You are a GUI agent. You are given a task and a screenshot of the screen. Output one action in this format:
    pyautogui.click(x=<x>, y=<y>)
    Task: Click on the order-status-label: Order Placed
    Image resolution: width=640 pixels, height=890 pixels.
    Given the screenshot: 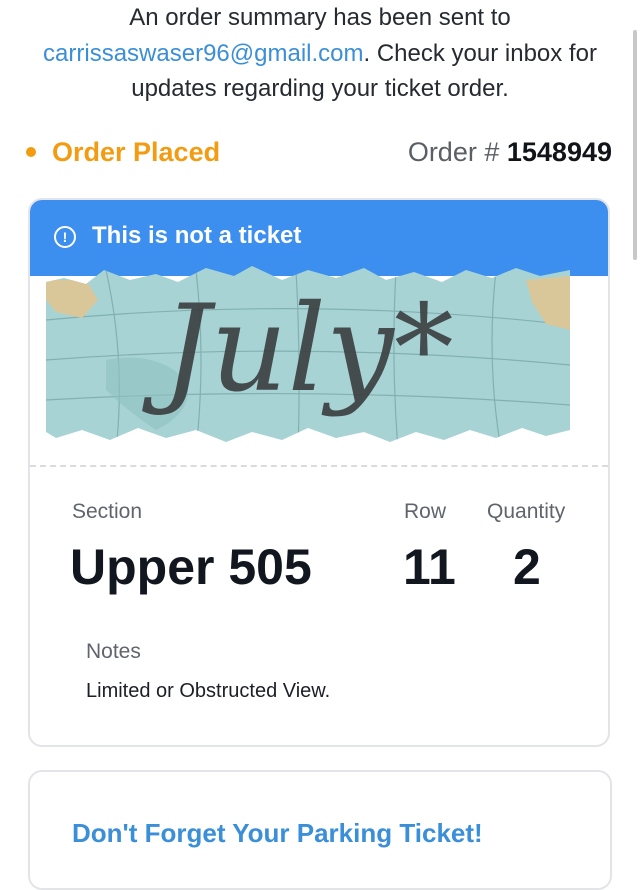 What is the action you would take?
    pyautogui.click(x=136, y=151)
    